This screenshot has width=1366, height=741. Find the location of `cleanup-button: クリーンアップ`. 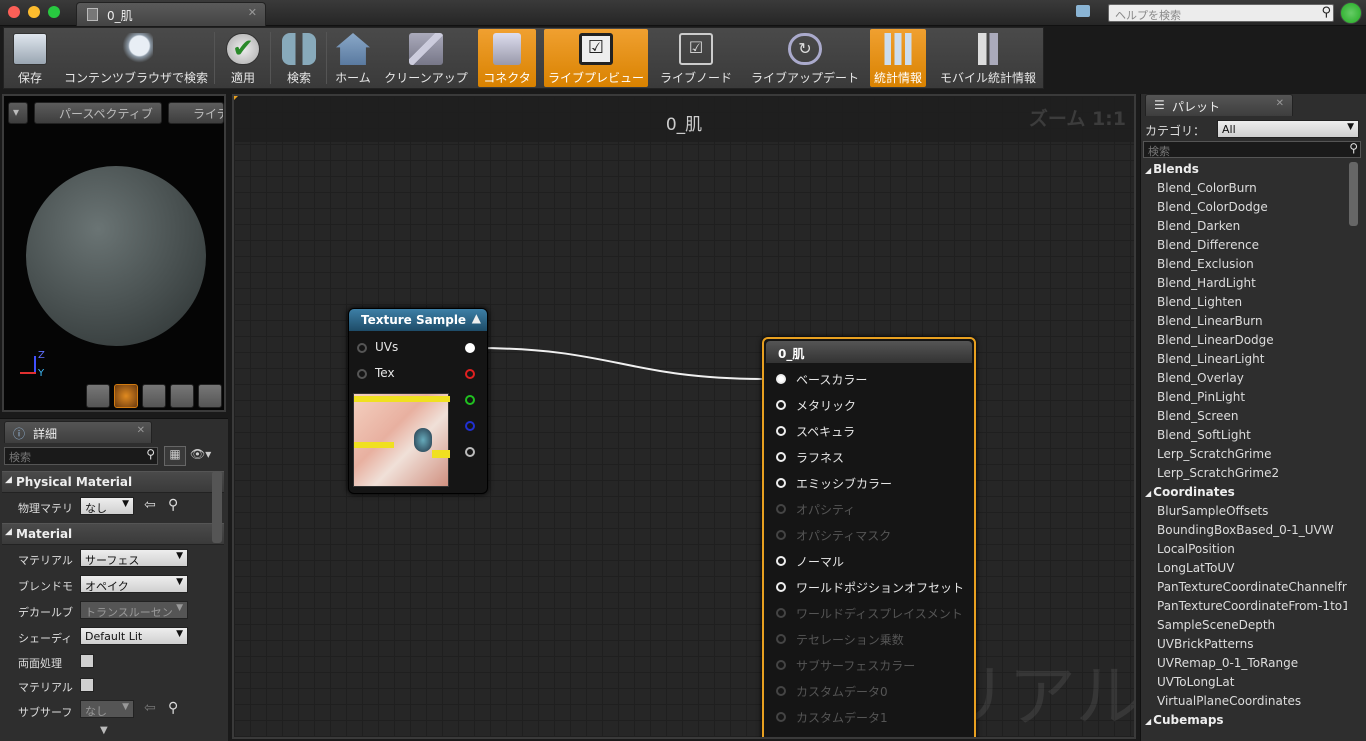

cleanup-button: クリーンアップ is located at coordinates (426, 58).